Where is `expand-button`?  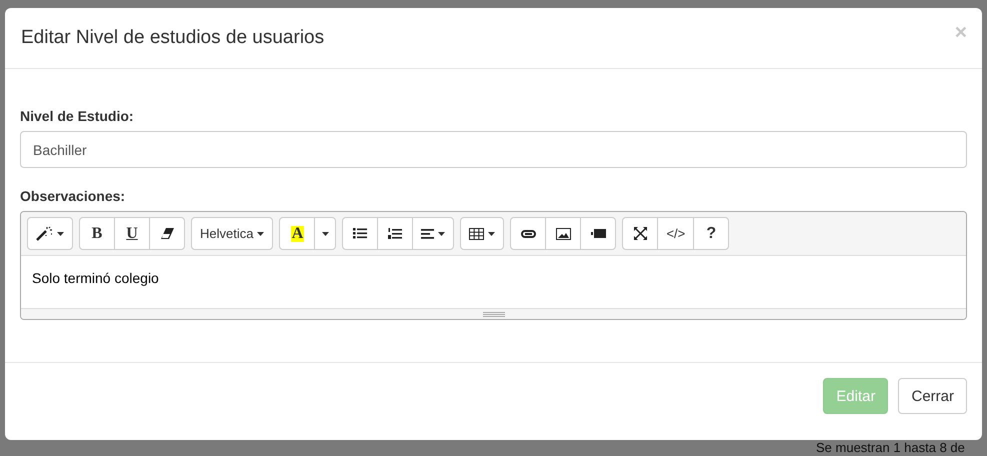 expand-button is located at coordinates (640, 233).